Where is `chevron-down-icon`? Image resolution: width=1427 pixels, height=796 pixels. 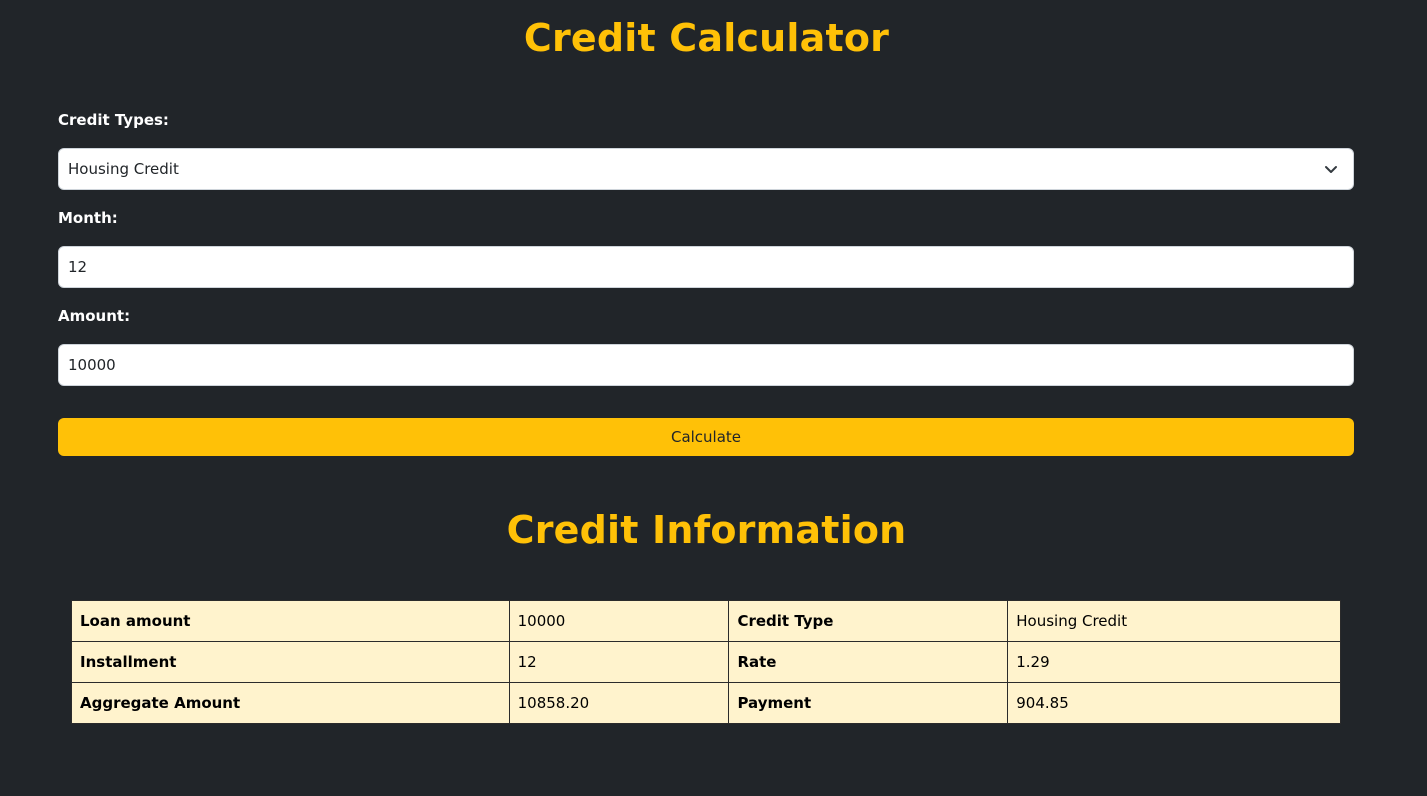
chevron-down-icon is located at coordinates (1331, 169).